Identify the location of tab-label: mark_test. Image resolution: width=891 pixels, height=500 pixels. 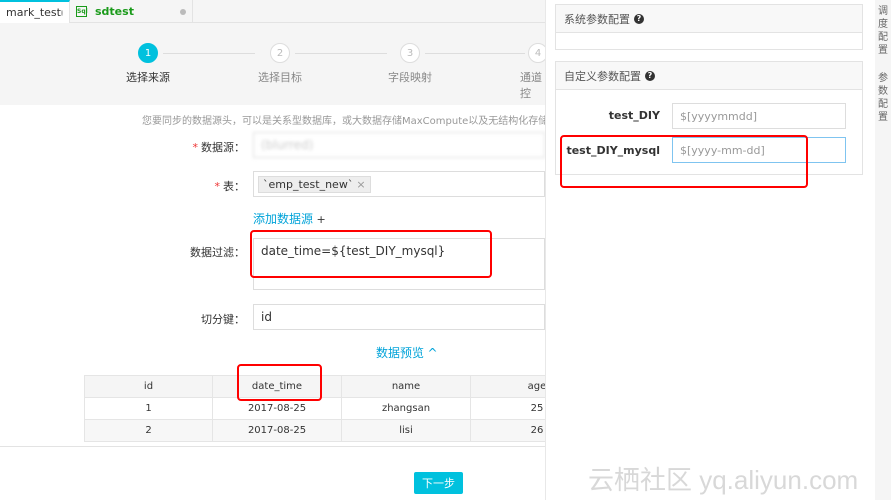
(33, 12).